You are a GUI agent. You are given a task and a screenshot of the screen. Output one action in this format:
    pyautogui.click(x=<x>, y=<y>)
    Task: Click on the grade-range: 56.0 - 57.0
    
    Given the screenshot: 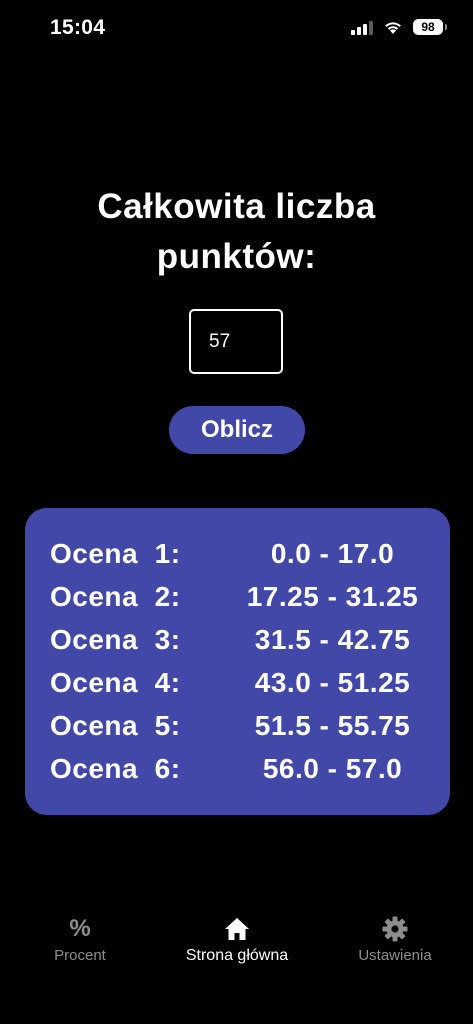 What is the action you would take?
    pyautogui.click(x=332, y=768)
    